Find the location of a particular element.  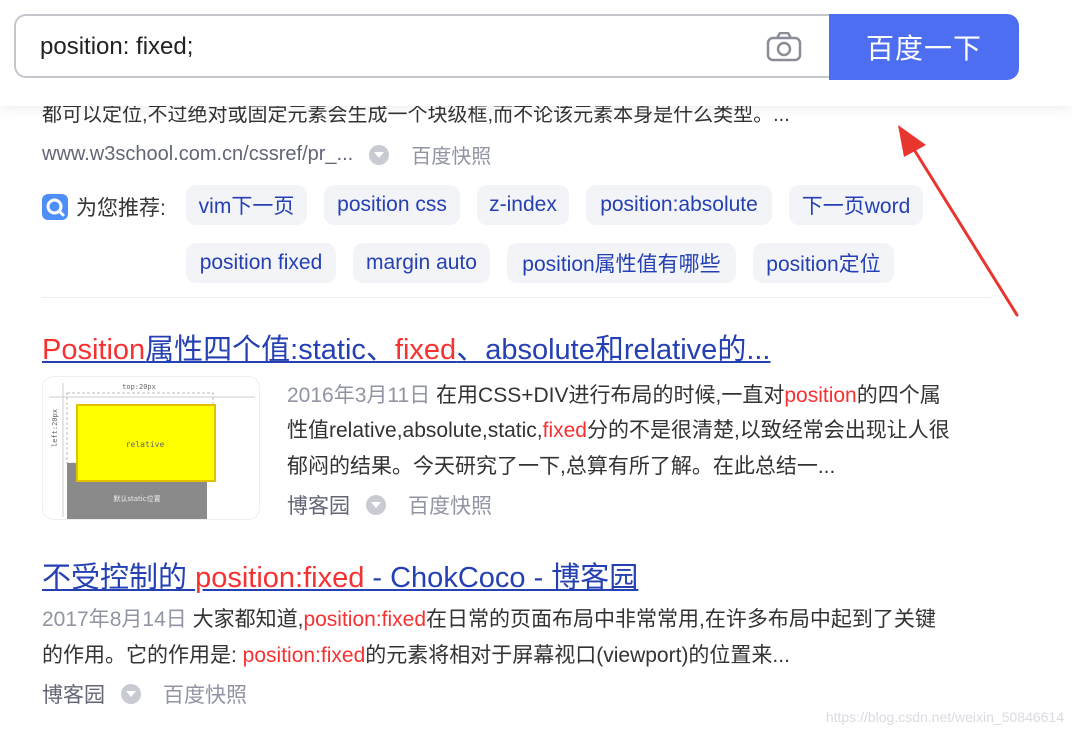

recommend-chip: position定位 is located at coordinates (823, 263).